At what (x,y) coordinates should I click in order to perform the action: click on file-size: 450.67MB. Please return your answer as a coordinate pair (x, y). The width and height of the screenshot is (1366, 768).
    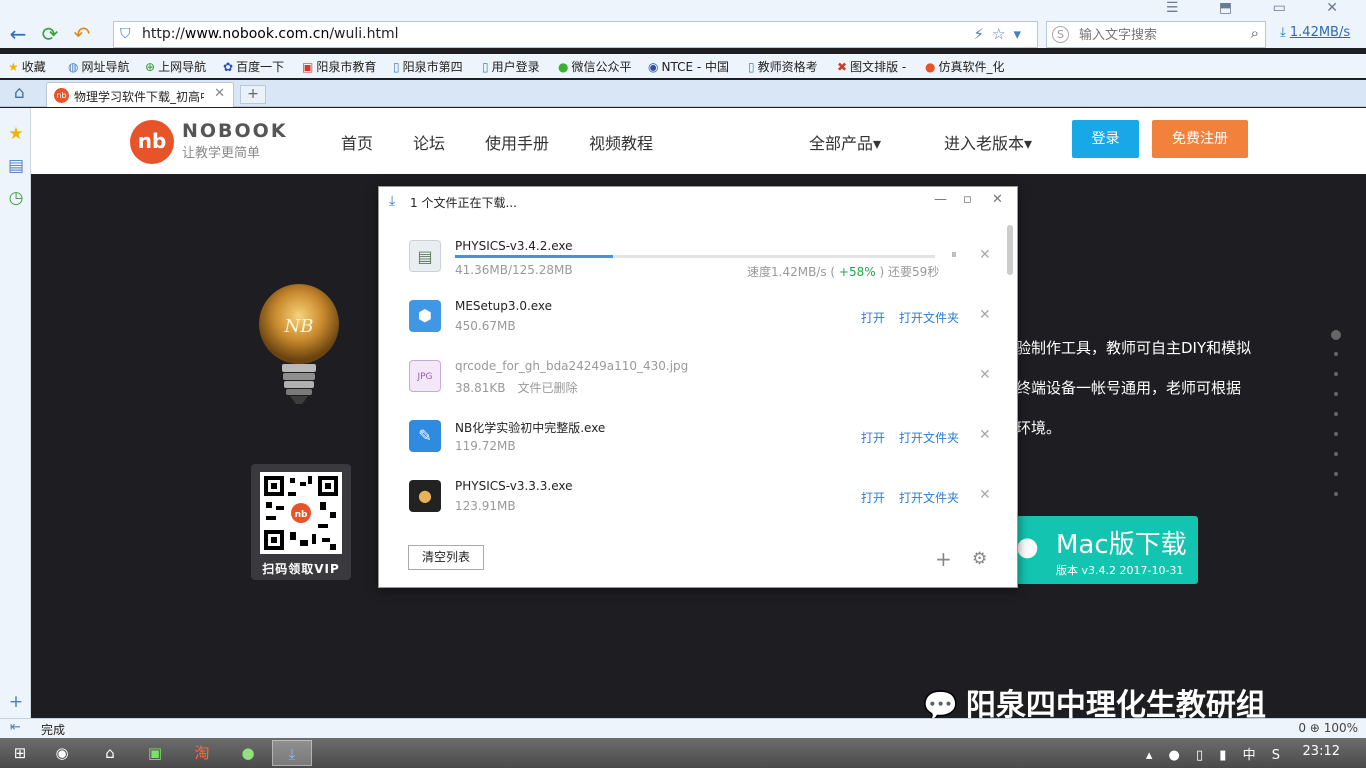
    Looking at the image, I should click on (485, 326).